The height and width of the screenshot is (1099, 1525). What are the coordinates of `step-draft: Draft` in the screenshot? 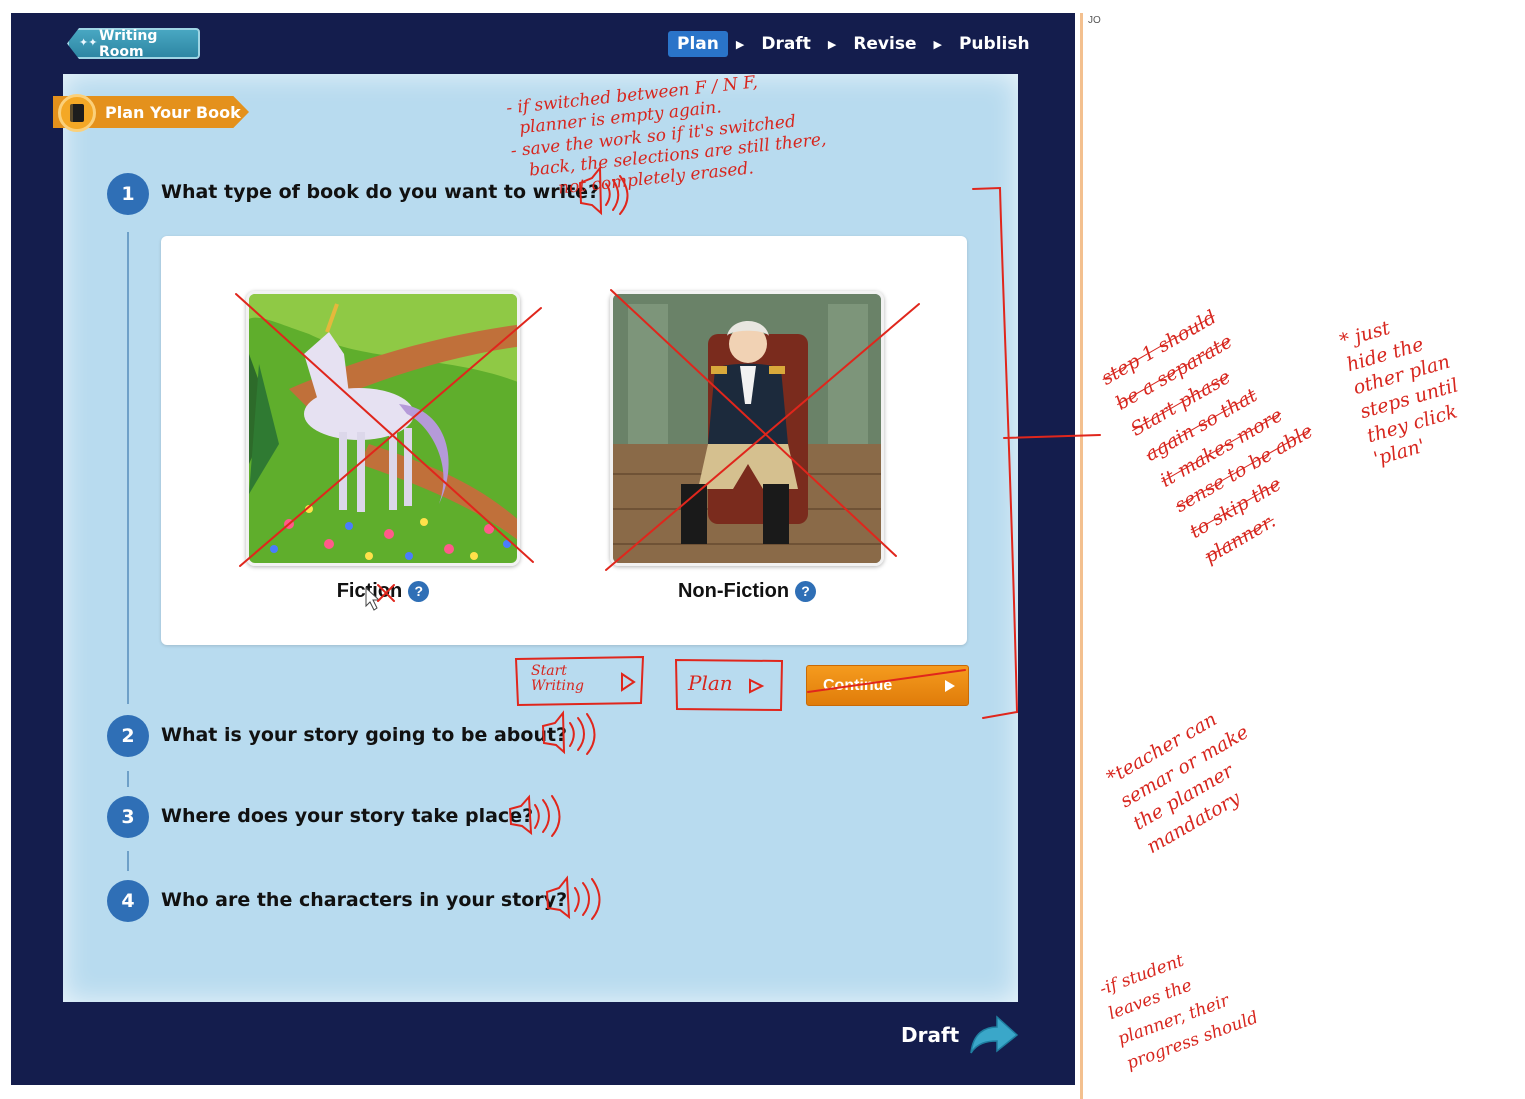 It's located at (786, 44).